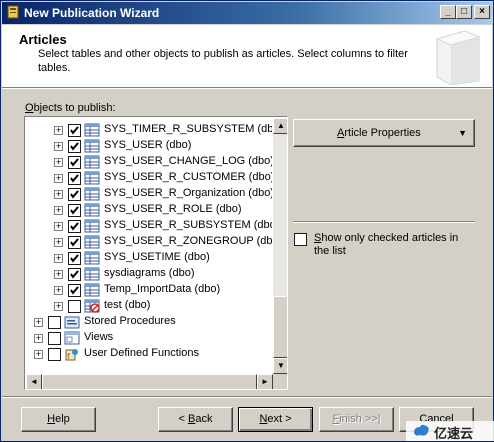 The image size is (494, 442). Describe the element at coordinates (384, 222) in the screenshot. I see `options-separator` at that location.